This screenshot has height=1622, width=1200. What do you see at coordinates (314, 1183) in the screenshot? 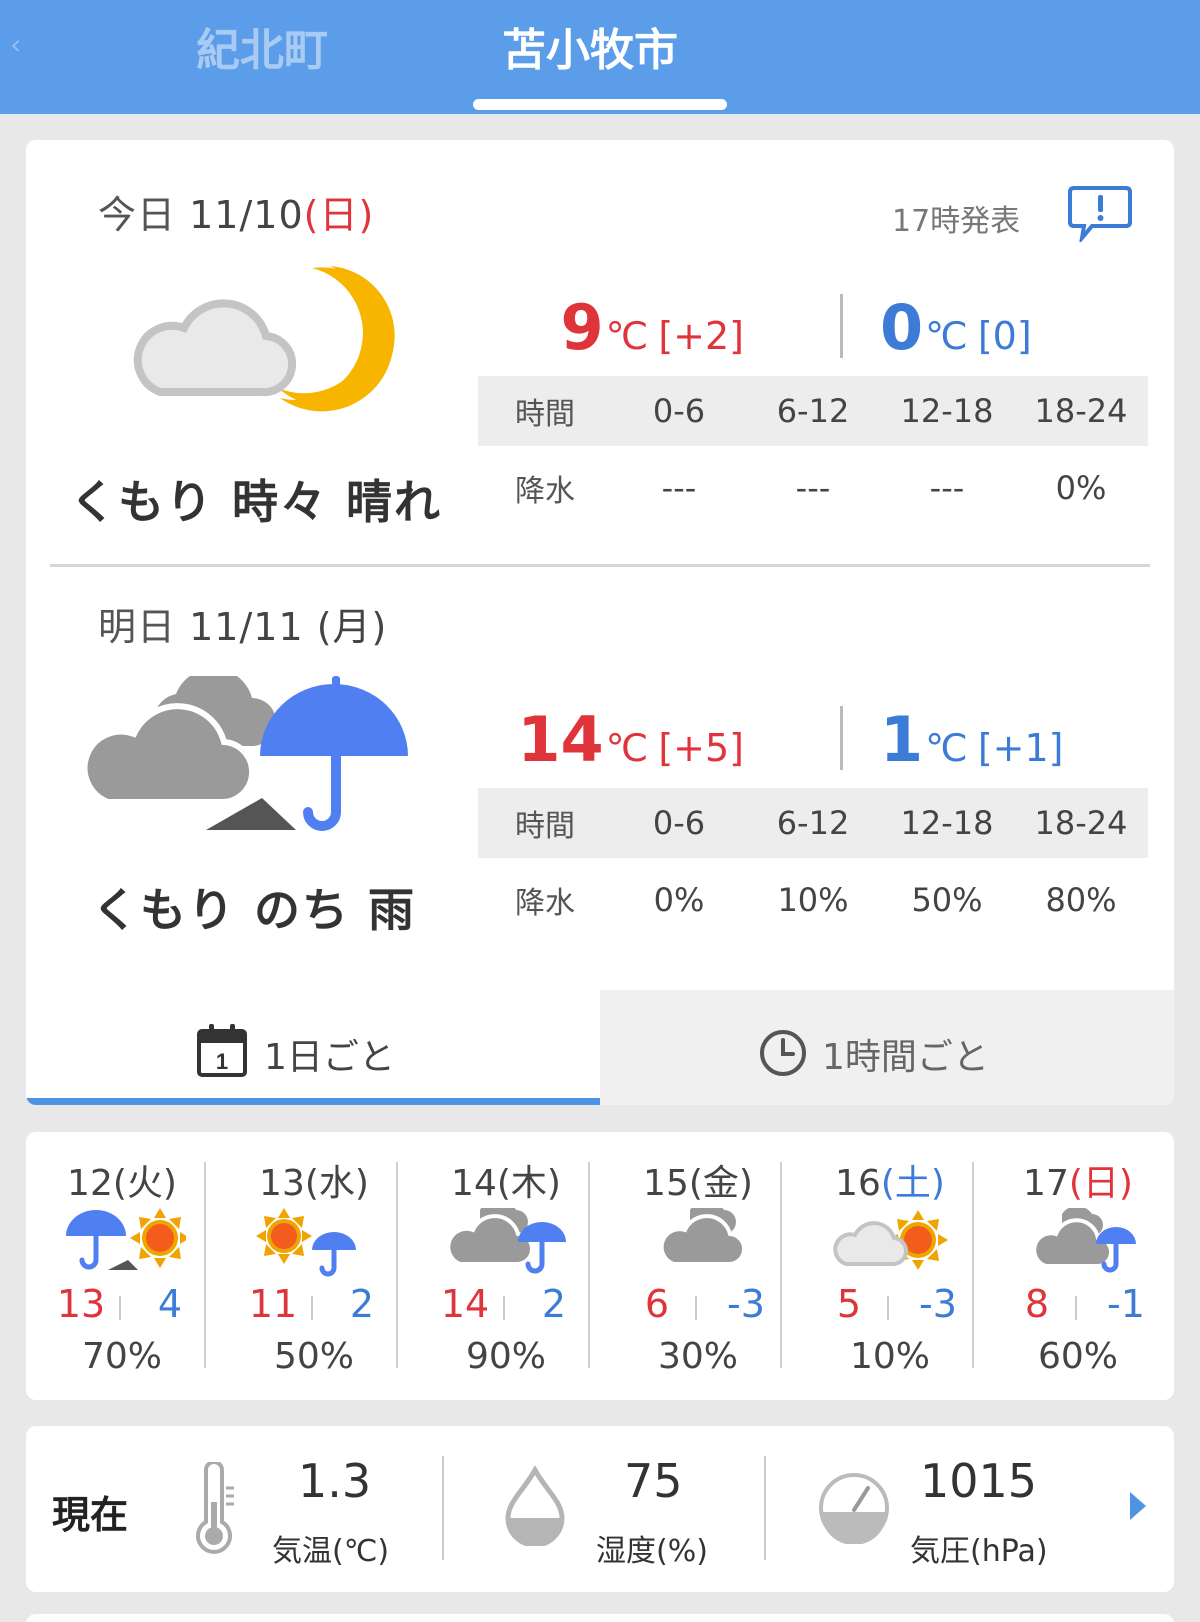
I see `weekly-date: 13(水)` at bounding box center [314, 1183].